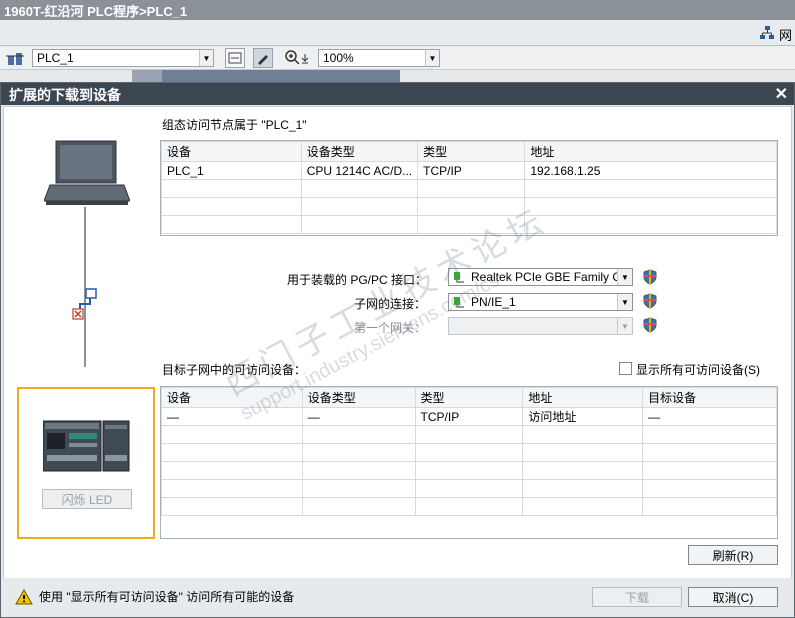  Describe the element at coordinates (767, 33) in the screenshot. I see `network-icon` at that location.